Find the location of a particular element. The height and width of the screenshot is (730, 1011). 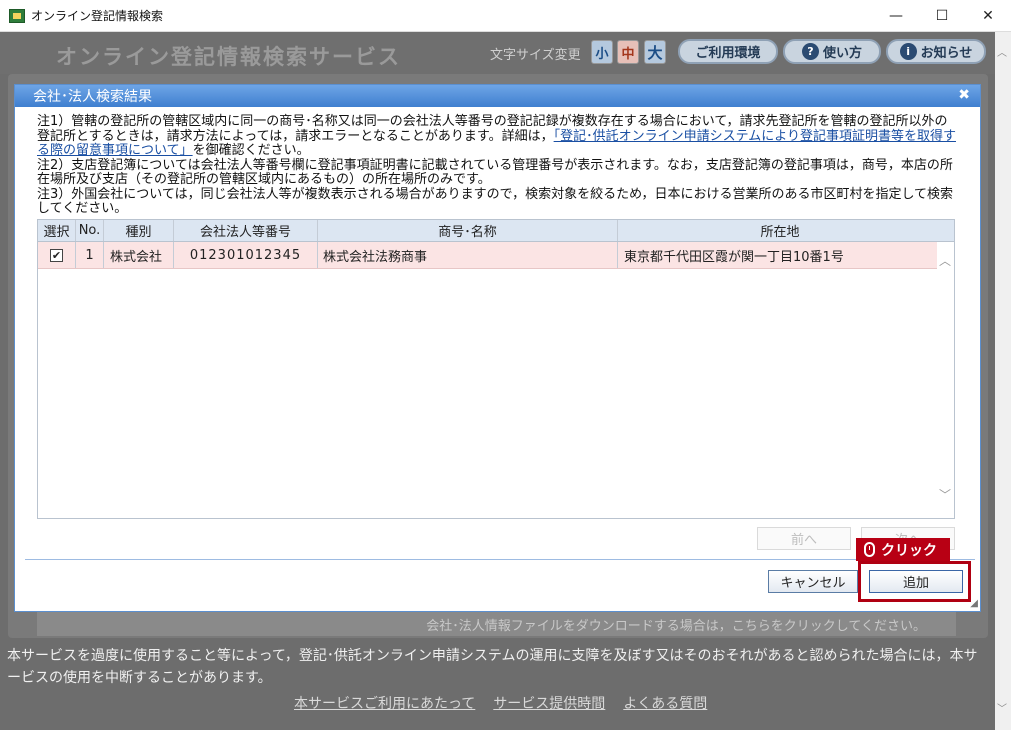

scroll-up-icon: ︿ is located at coordinates (1002, 51).